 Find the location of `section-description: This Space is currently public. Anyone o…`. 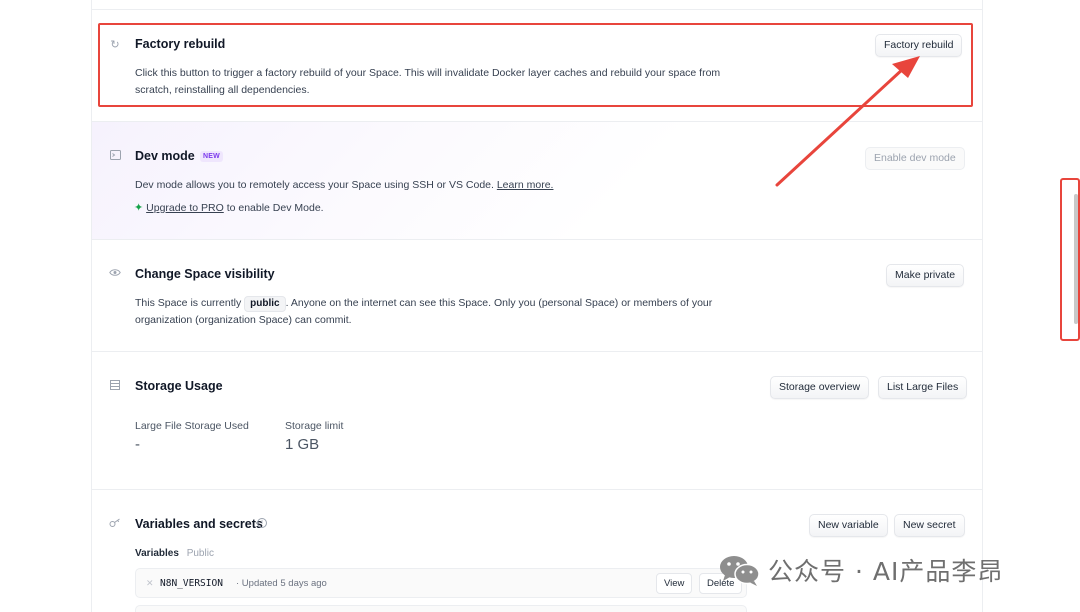

section-description: This Space is currently public. Anyone o… is located at coordinates (435, 312).